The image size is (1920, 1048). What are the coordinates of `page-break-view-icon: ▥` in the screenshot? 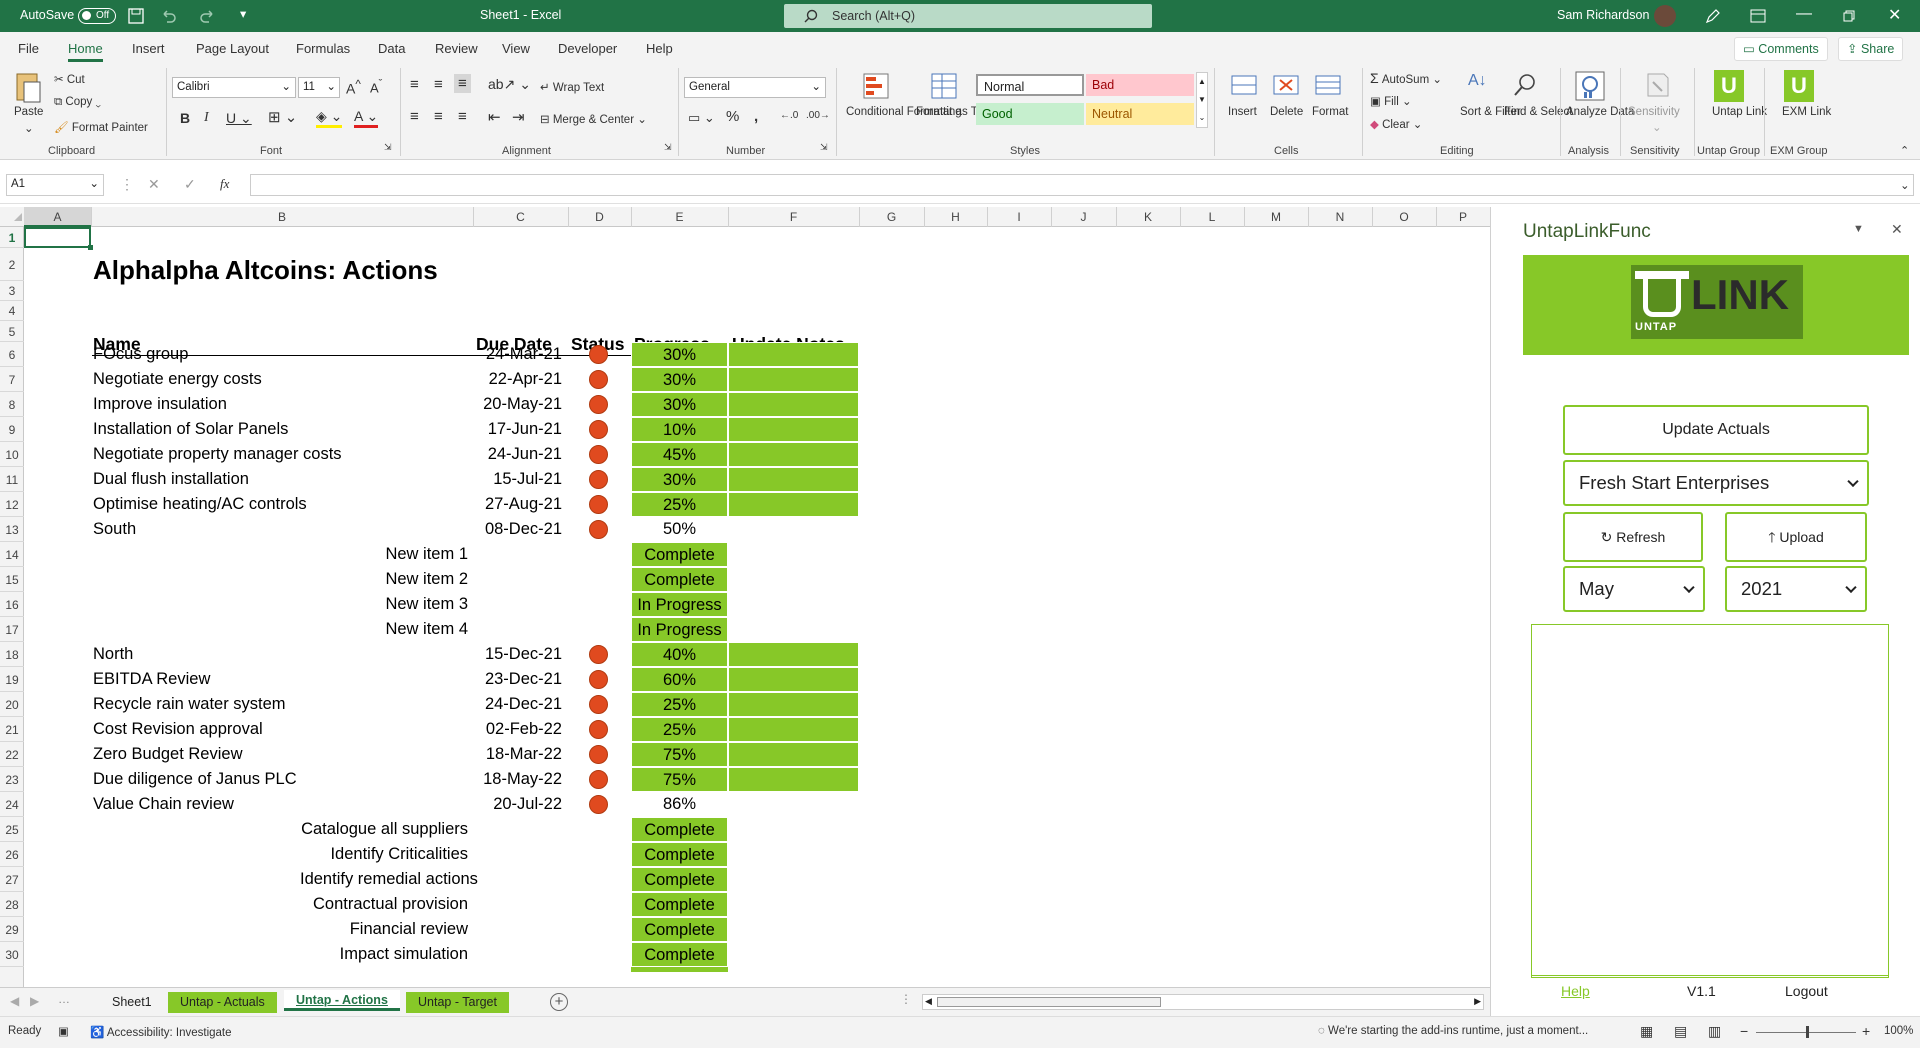 It's located at (1714, 1031).